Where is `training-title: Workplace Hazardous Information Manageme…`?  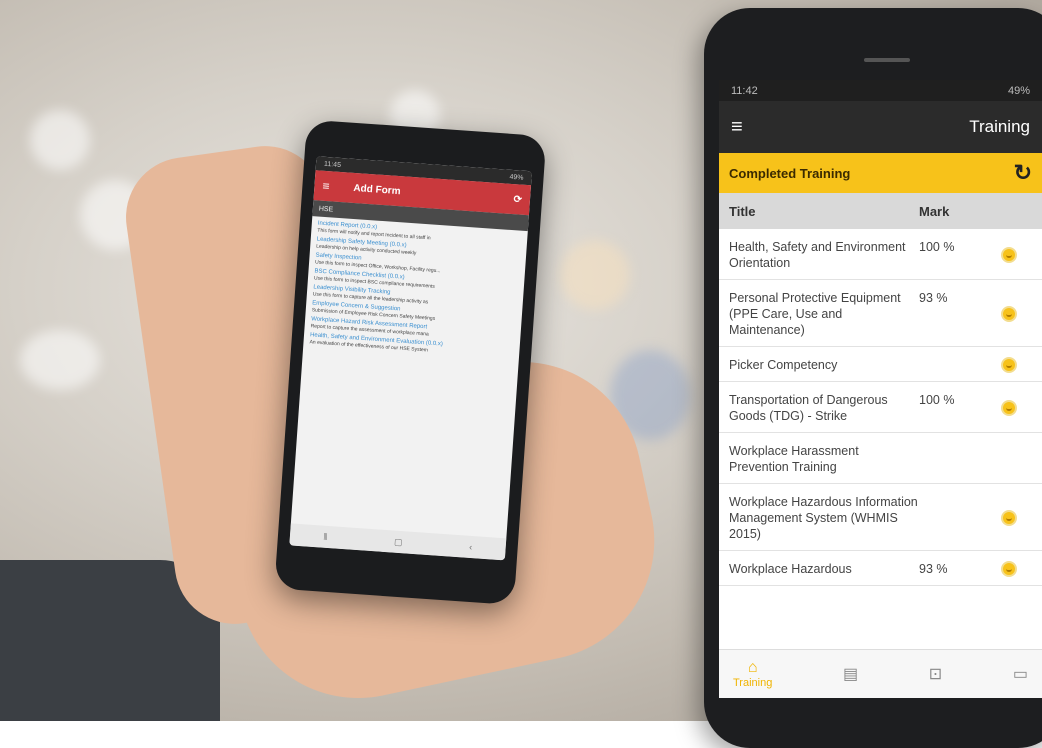 training-title: Workplace Hazardous Information Manageme… is located at coordinates (823, 518).